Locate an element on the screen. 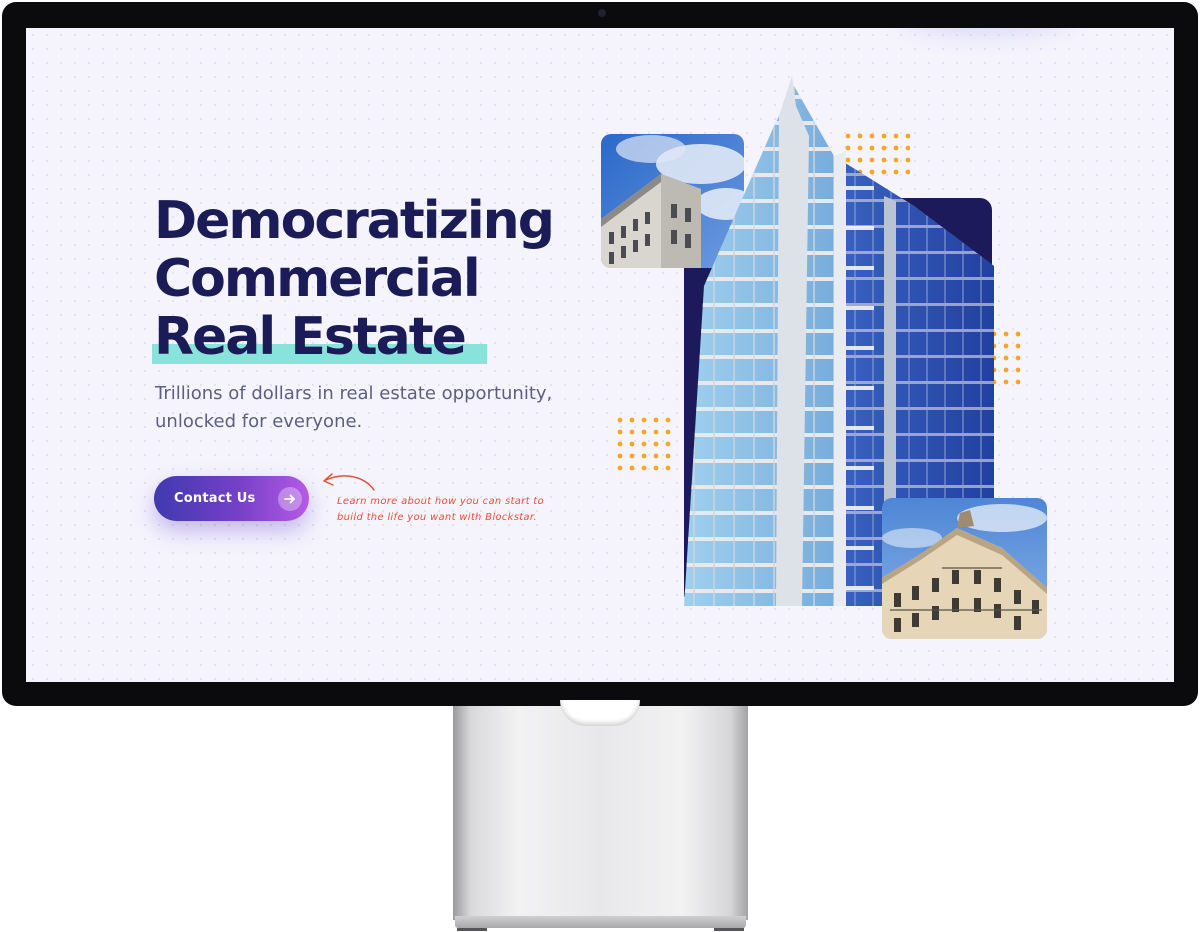 This screenshot has width=1200, height=932. hero-title-line-2: Commercial is located at coordinates (317, 279).